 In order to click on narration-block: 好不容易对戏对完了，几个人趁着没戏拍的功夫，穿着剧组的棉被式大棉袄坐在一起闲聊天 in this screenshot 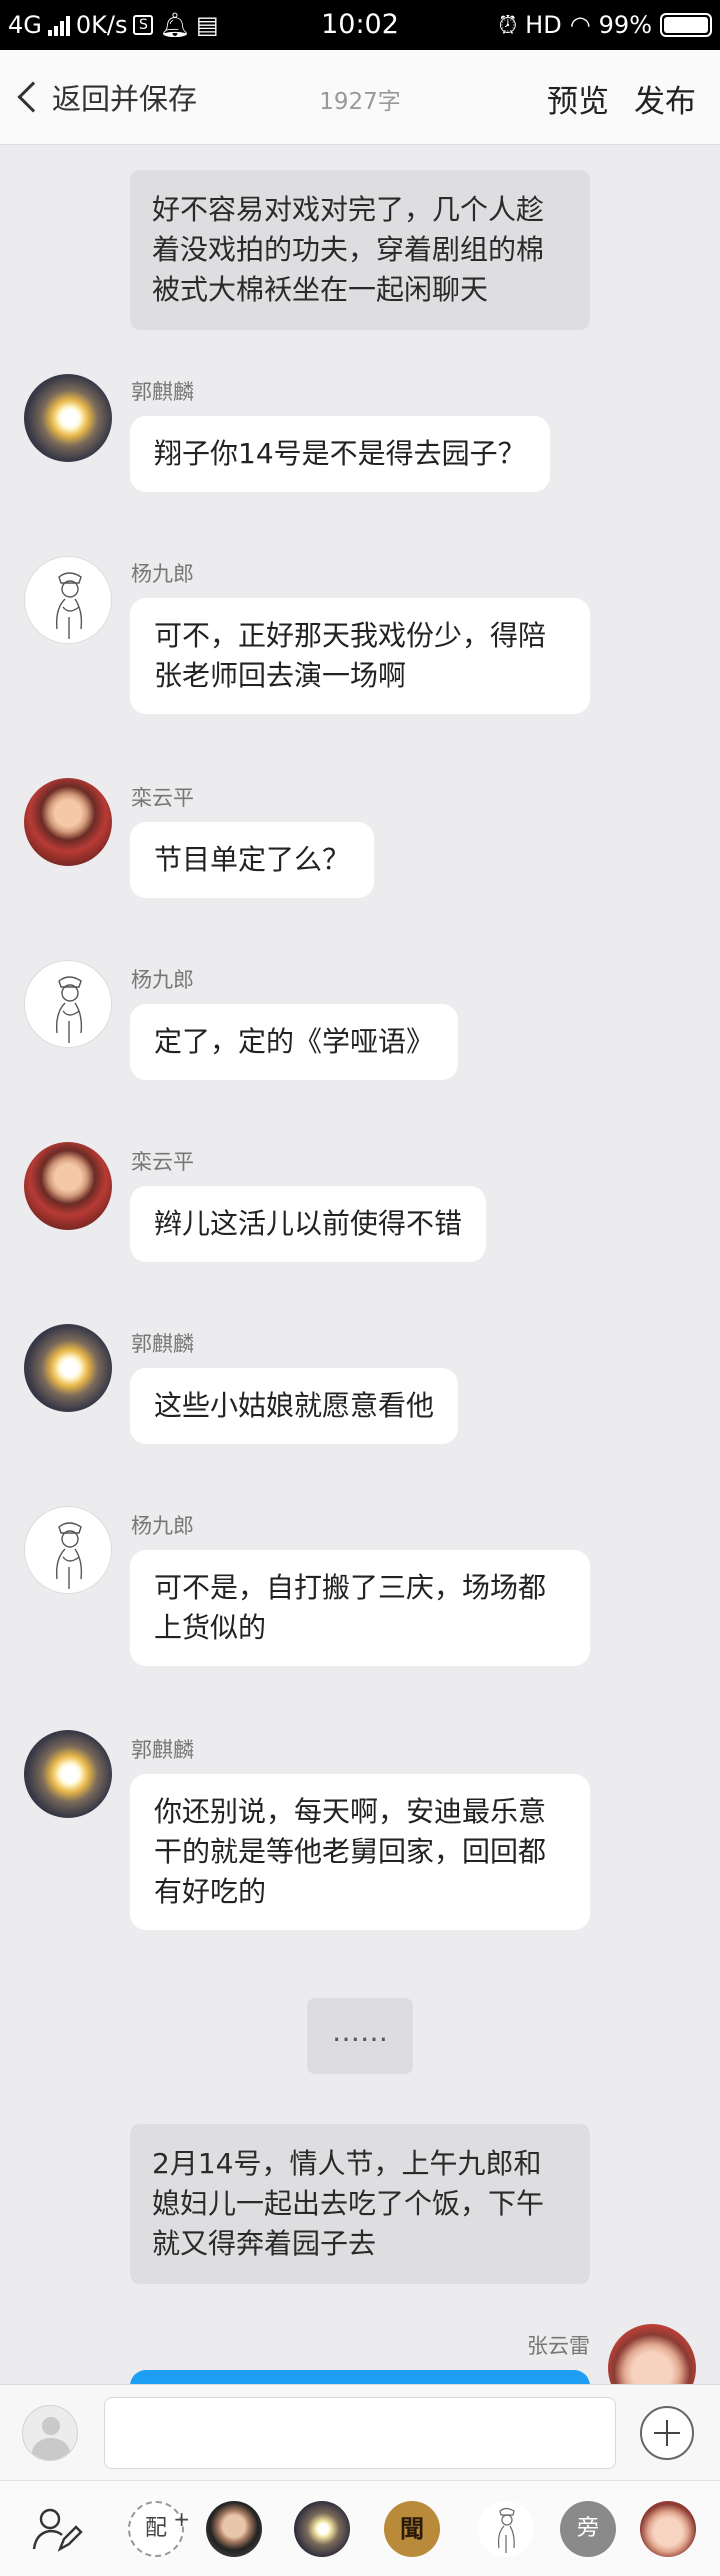, I will do `click(360, 250)`.